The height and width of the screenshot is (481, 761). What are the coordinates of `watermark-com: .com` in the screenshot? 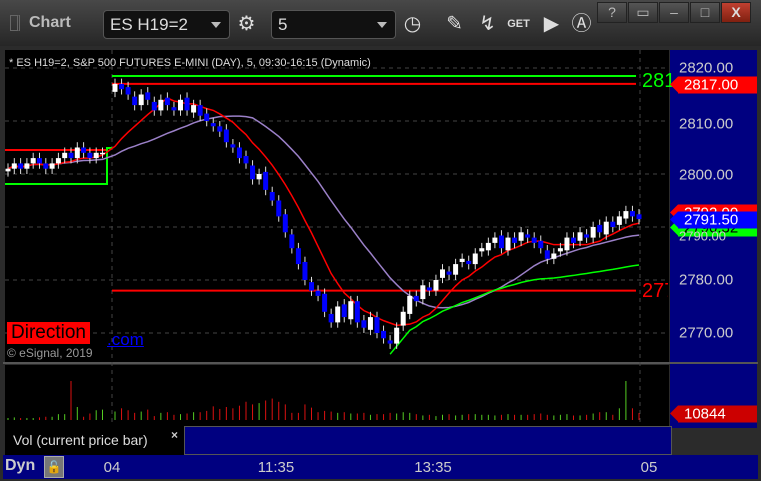 It's located at (125, 339).